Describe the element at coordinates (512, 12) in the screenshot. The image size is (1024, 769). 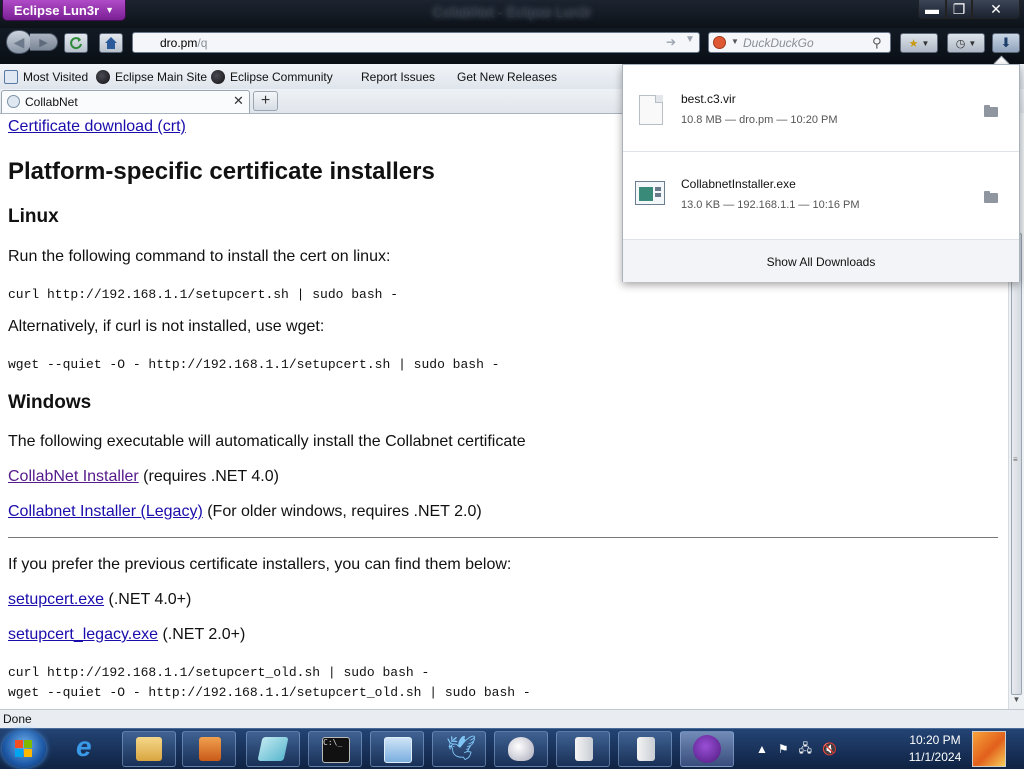
I see `window-title: CollabNet - Eclipse Lun3r` at that location.